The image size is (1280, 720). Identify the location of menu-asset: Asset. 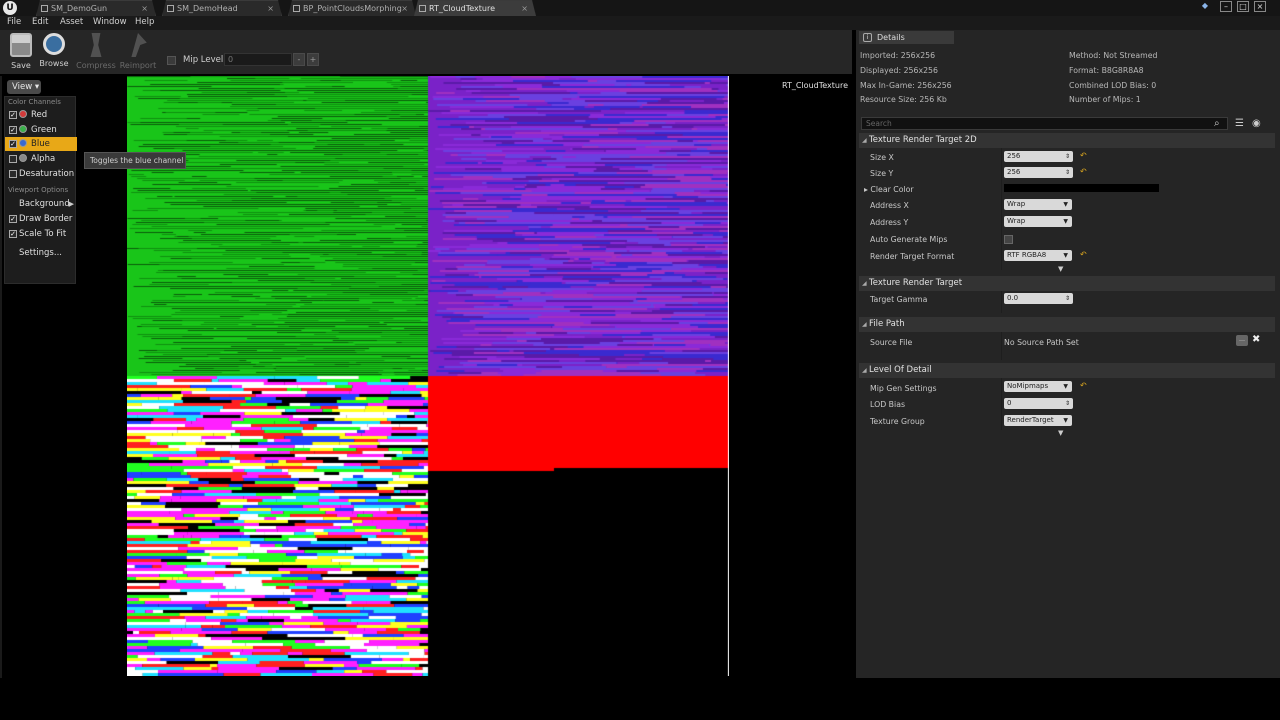
(71, 22).